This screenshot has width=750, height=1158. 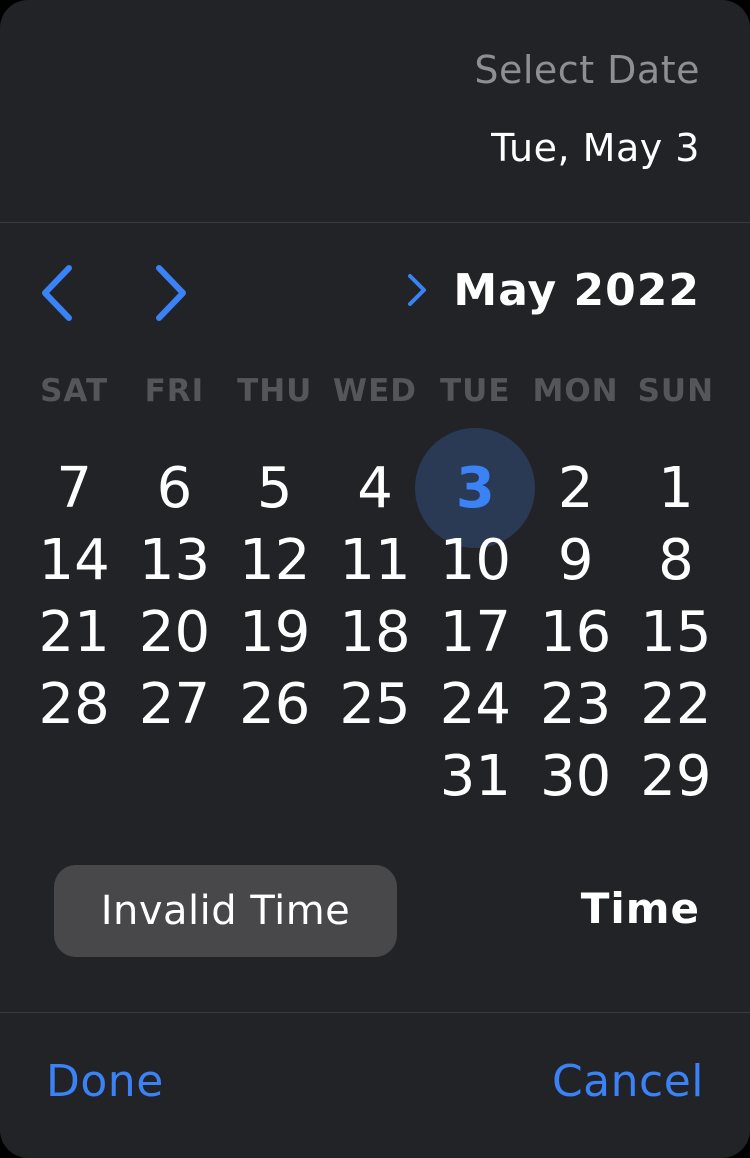 I want to click on day-cell: 8, so click(x=676, y=560).